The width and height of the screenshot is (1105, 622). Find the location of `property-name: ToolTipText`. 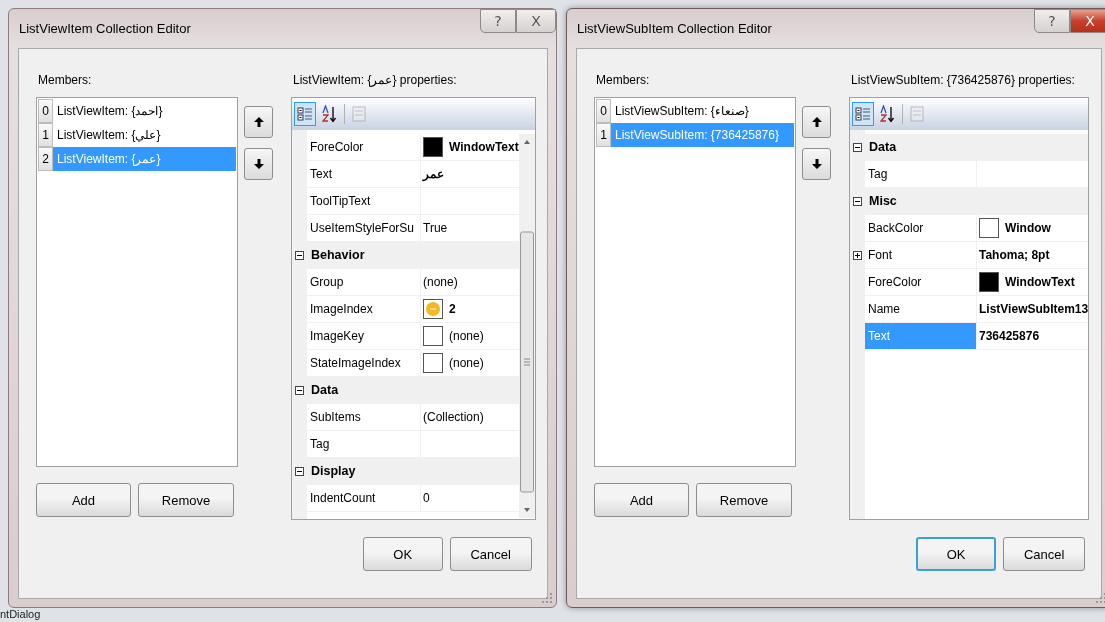

property-name: ToolTipText is located at coordinates (364, 201).